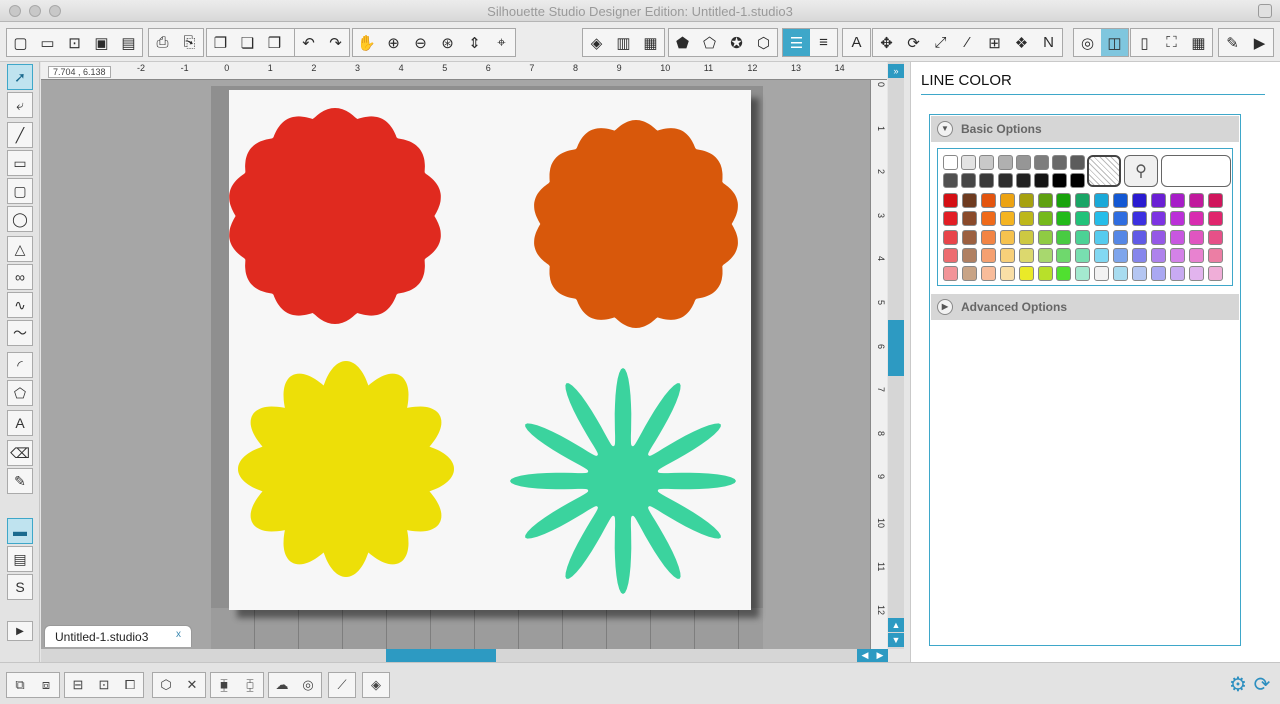 This screenshot has height=704, width=1280. I want to click on knife-bottom-icon: ⟋, so click(342, 685).